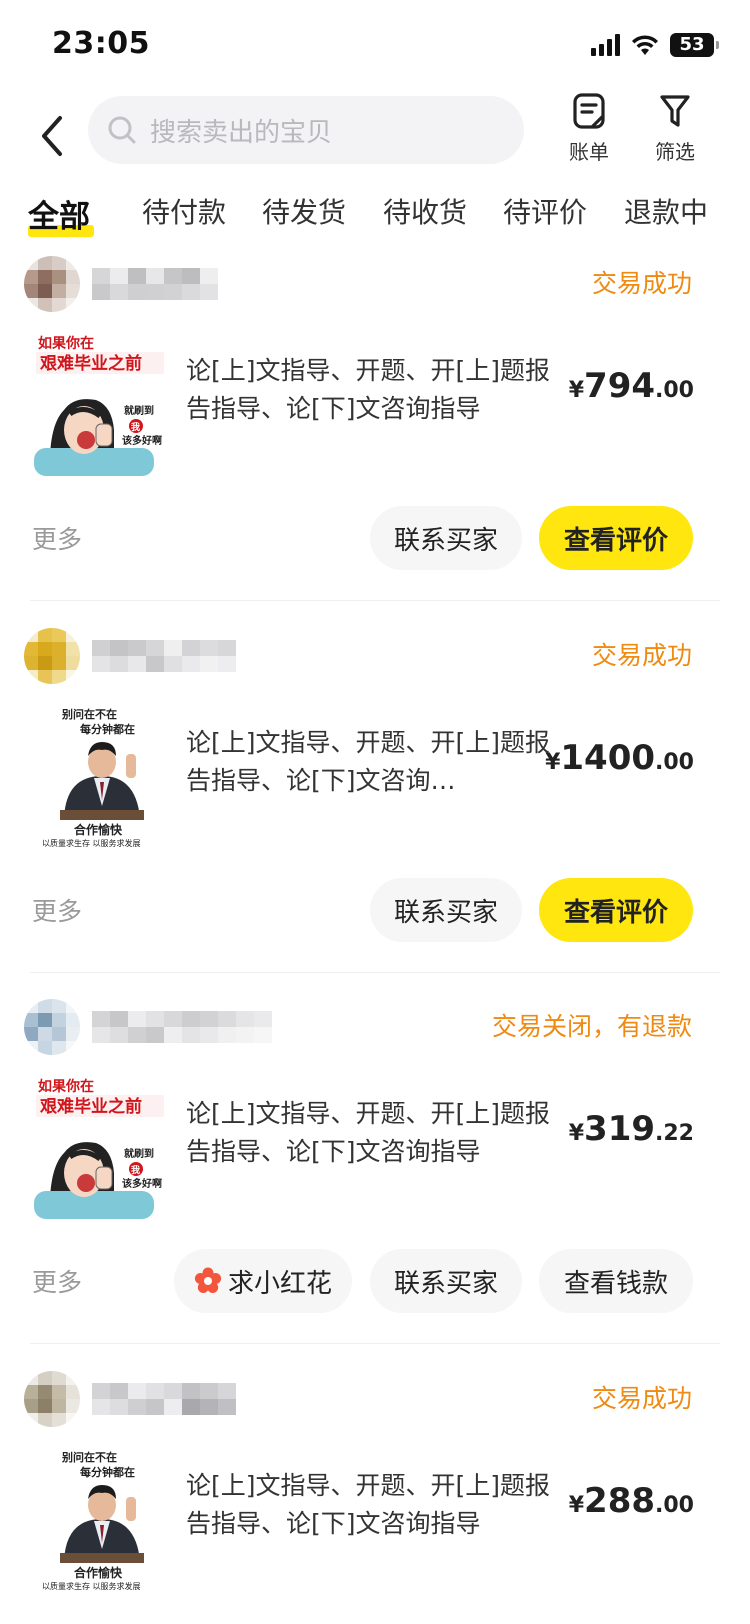 The height and width of the screenshot is (1624, 750). Describe the element at coordinates (375, 215) in the screenshot. I see `order-tabs: 全部 待付款 待发货 待收货 待评价 退款中` at that location.